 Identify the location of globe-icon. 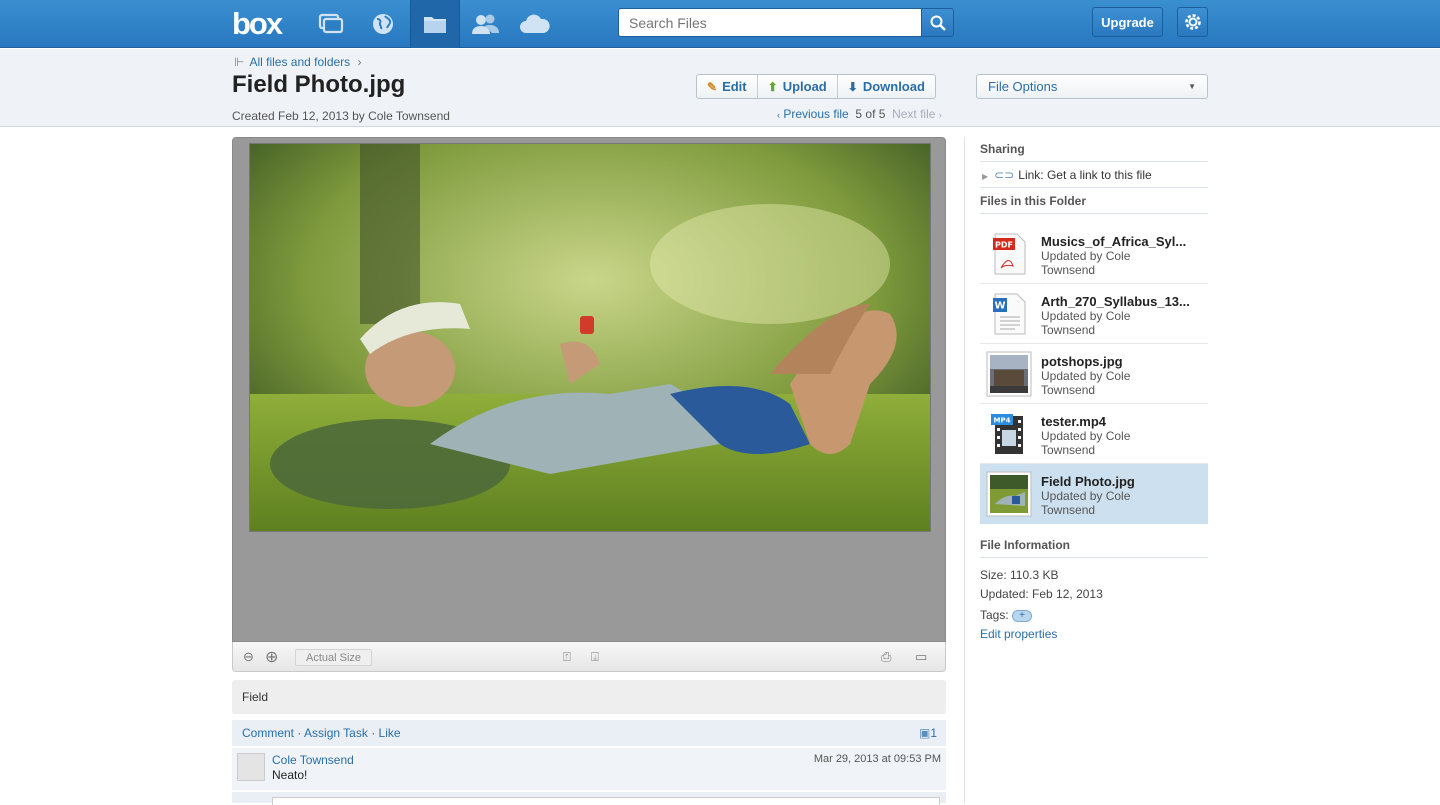
(383, 24).